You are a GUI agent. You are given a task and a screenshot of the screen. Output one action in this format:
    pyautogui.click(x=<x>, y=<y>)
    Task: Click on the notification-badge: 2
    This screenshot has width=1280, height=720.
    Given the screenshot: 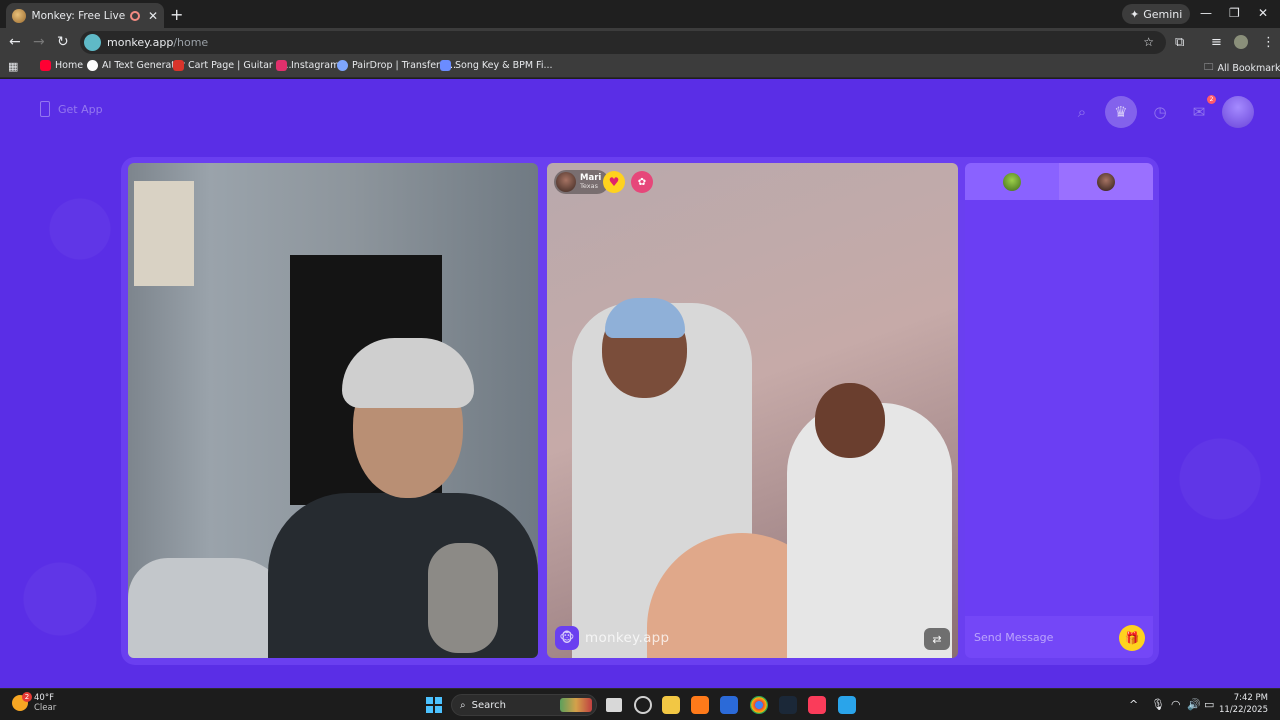 What is the action you would take?
    pyautogui.click(x=1211, y=99)
    